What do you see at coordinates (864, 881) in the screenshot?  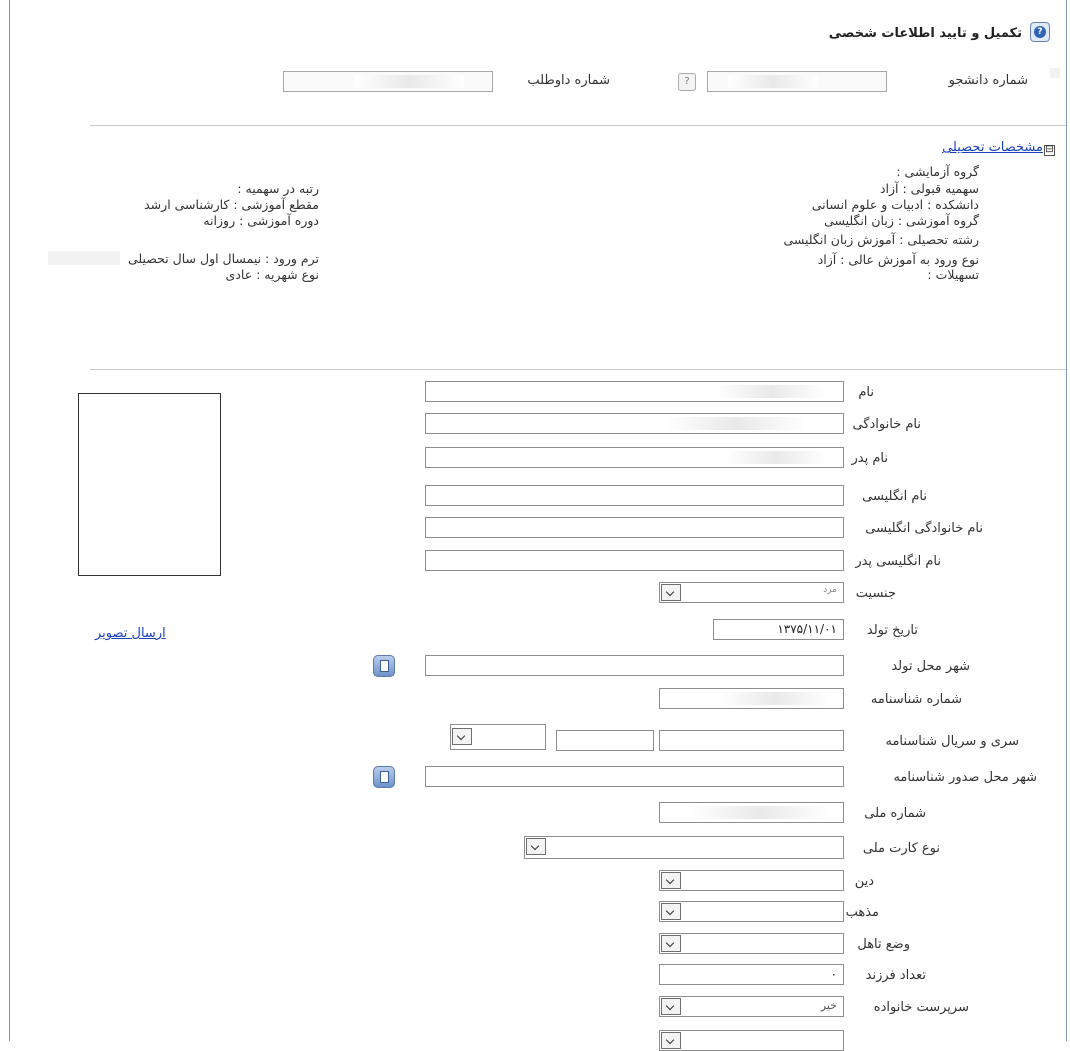 I see `religion-label: دین` at bounding box center [864, 881].